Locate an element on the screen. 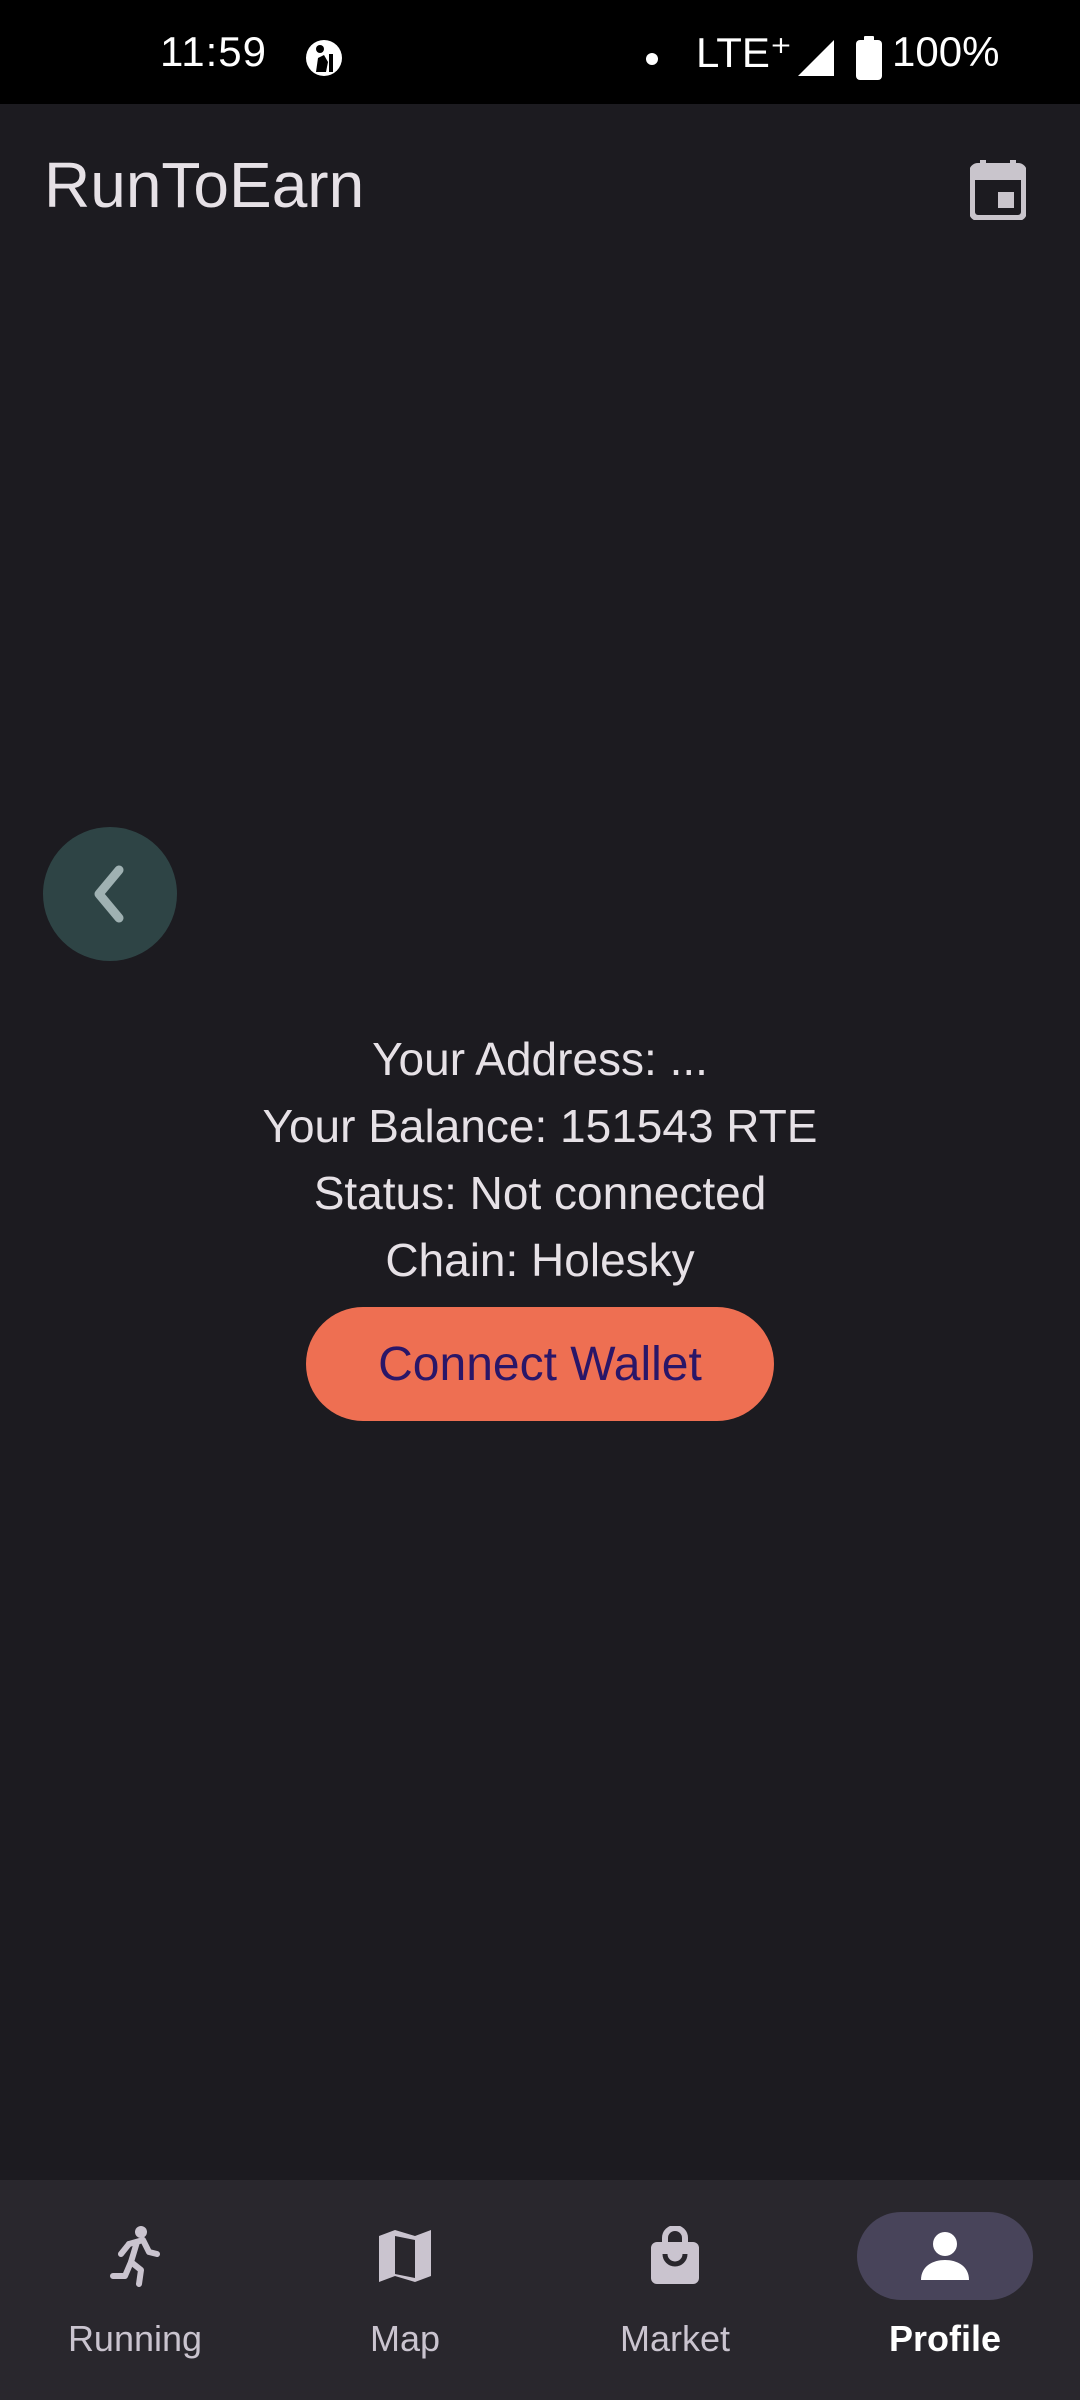 This screenshot has height=2400, width=1080. person-icon is located at coordinates (945, 2256).